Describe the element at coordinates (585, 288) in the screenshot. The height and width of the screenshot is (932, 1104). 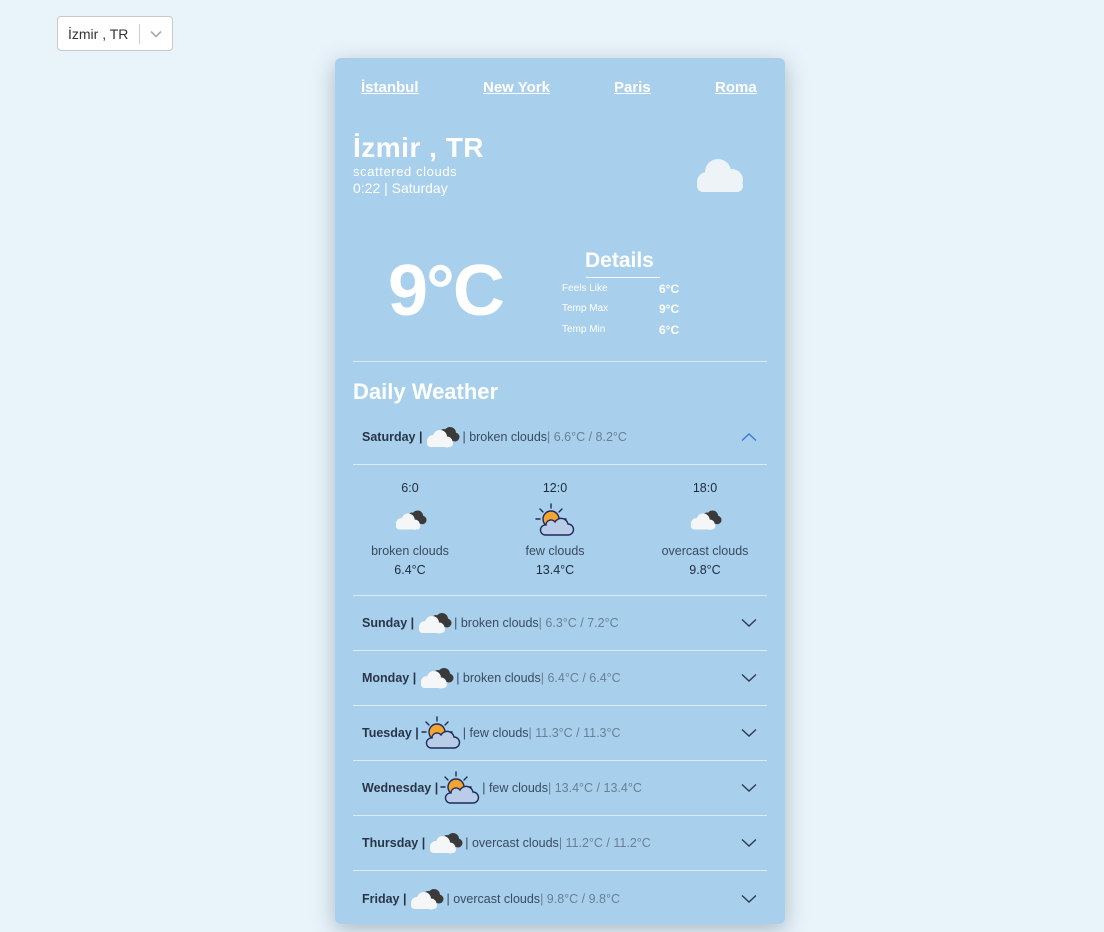
I see `feels-like-label: Feels Like` at that location.